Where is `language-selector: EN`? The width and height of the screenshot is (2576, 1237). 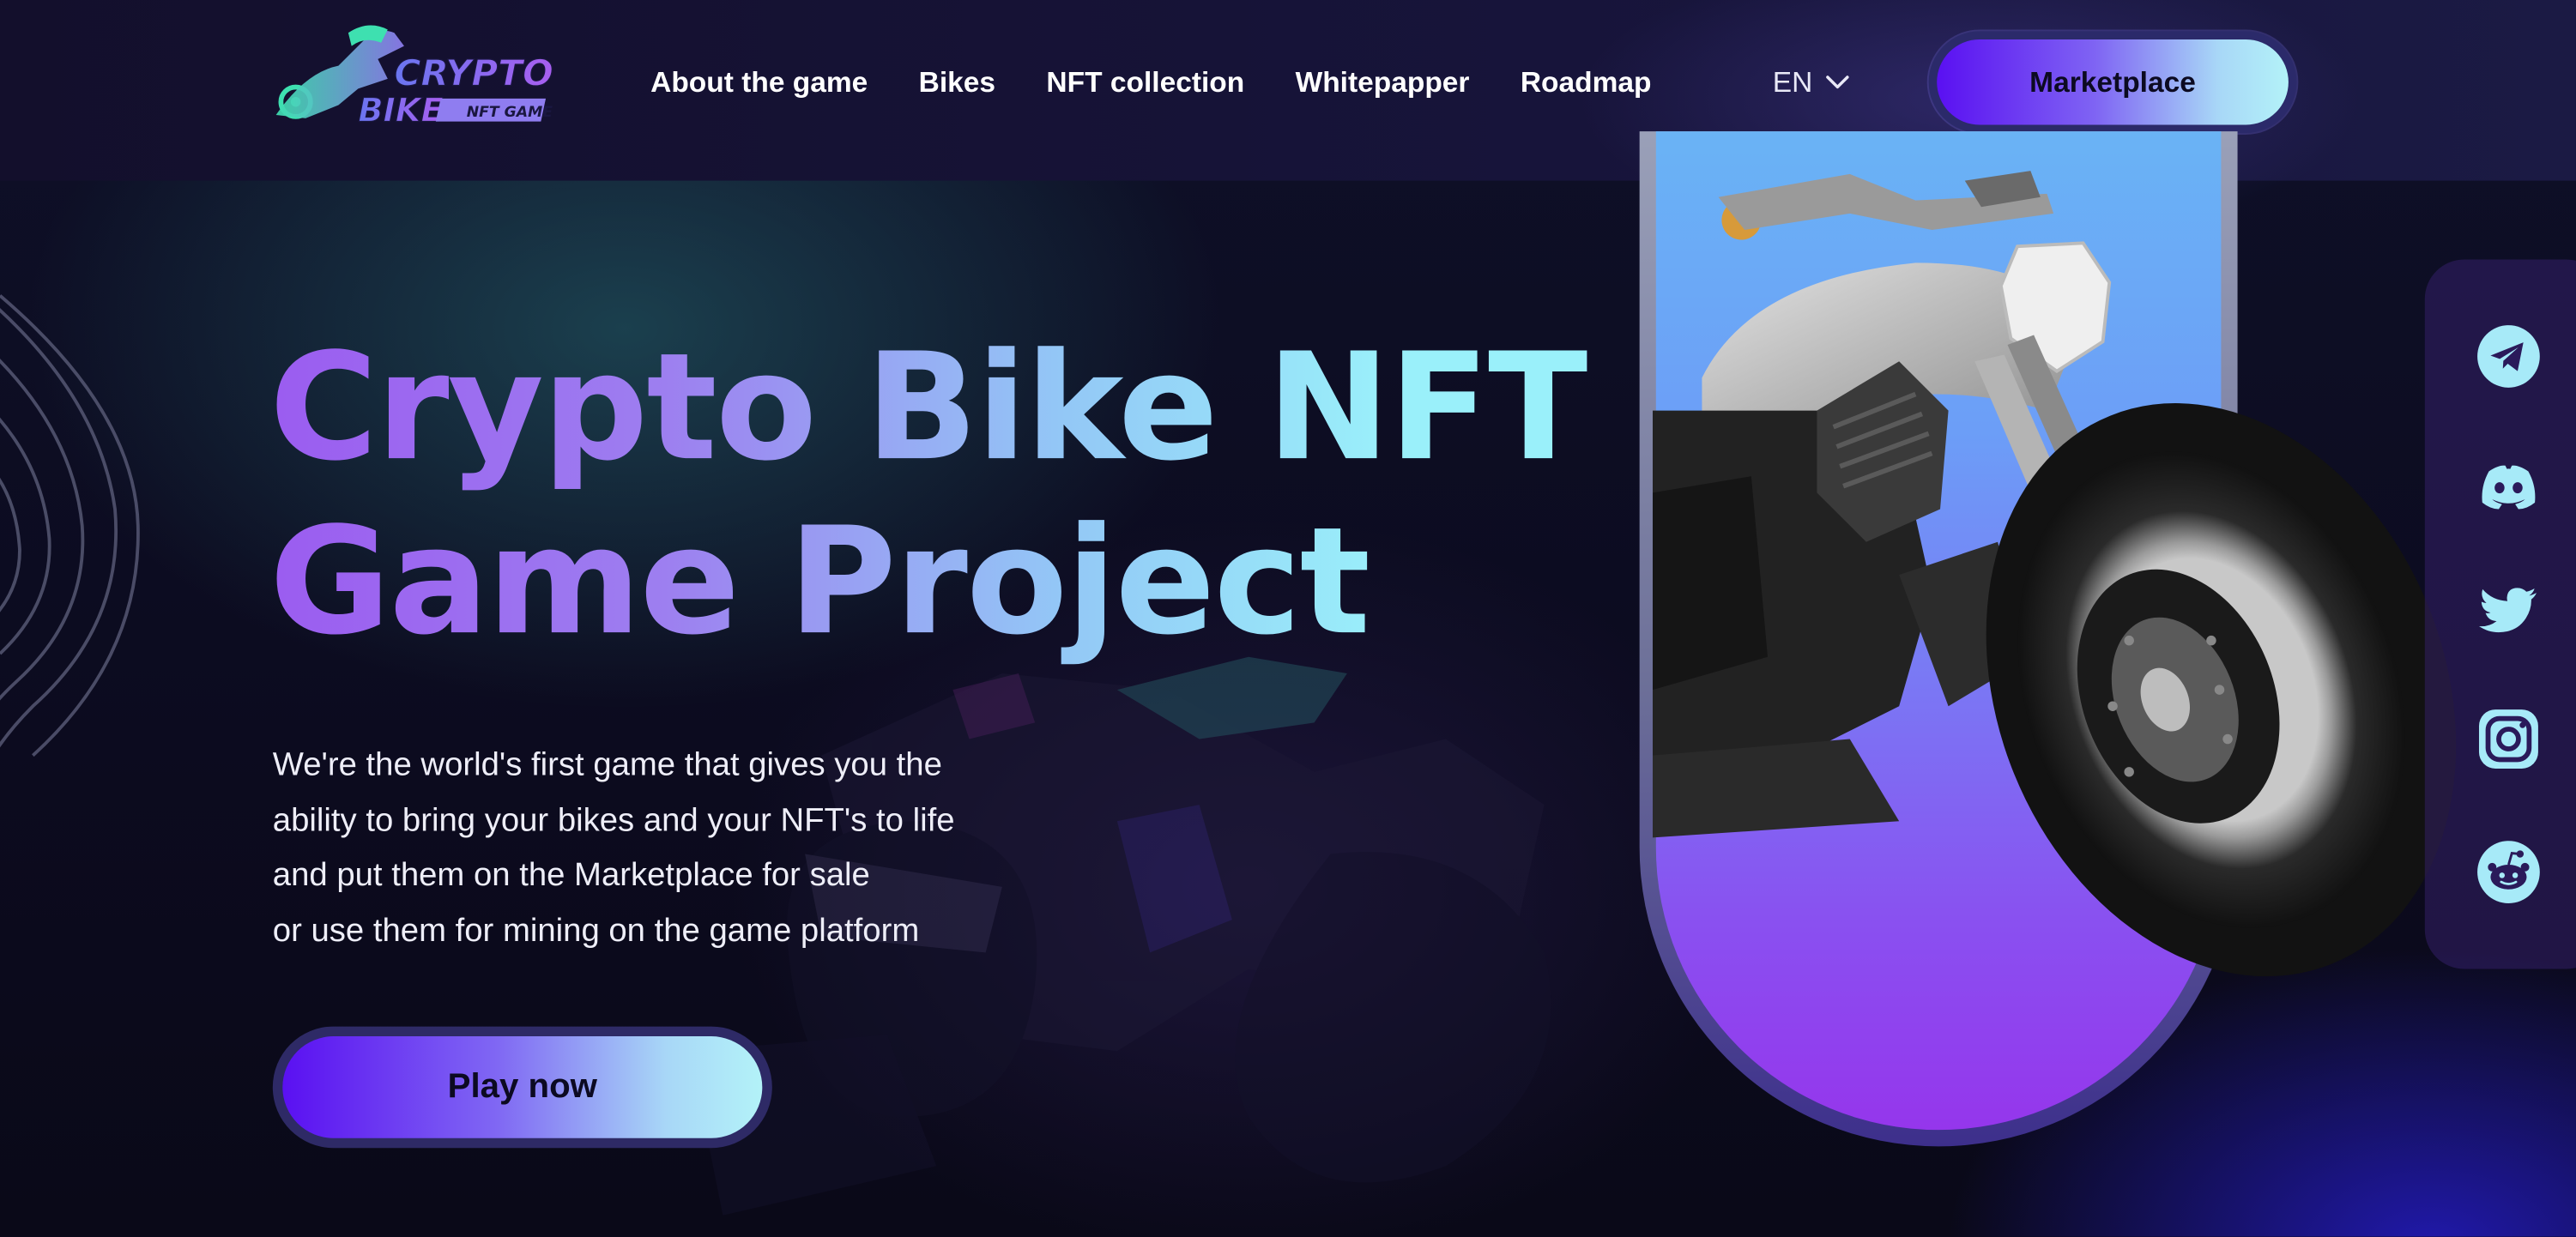 language-selector: EN is located at coordinates (1812, 82).